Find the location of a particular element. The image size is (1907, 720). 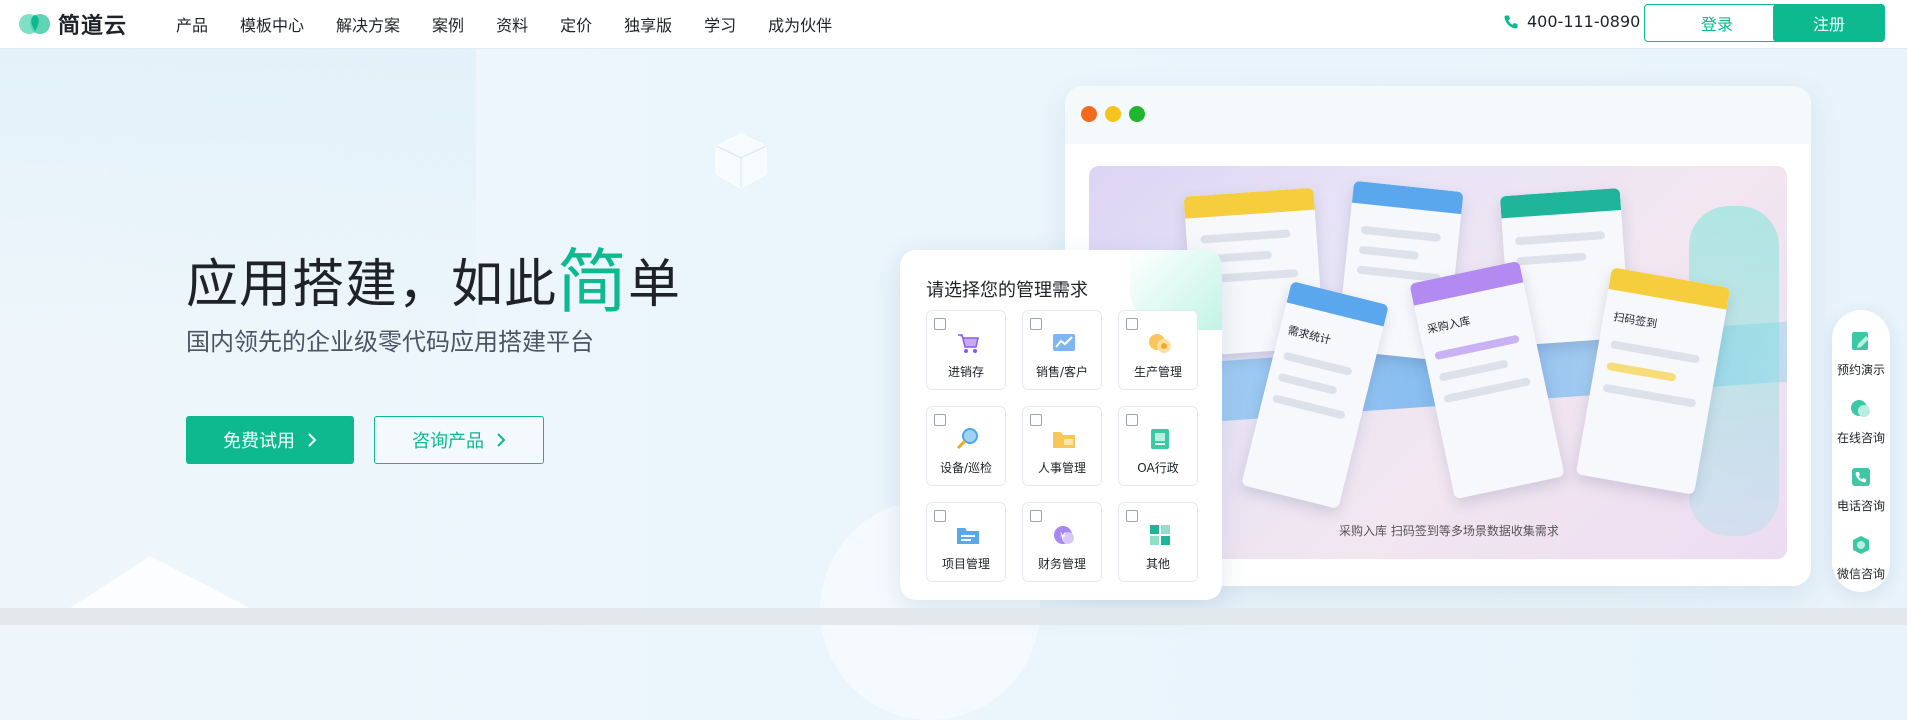

option-label: OA行政 is located at coordinates (1158, 468).